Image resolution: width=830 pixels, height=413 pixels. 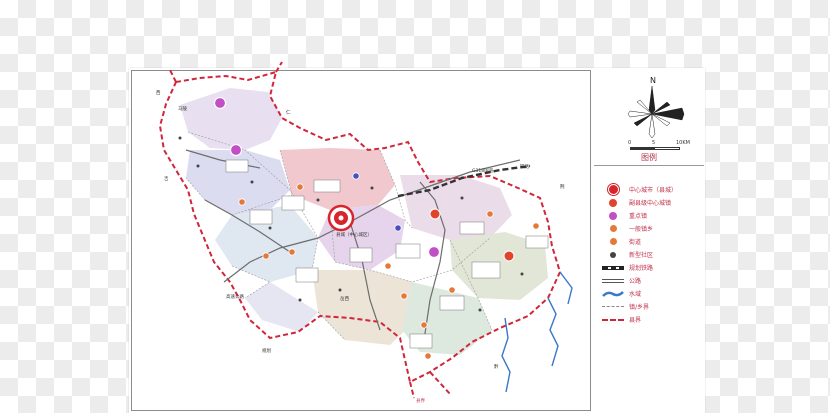 What do you see at coordinates (652, 267) in the screenshot?
I see `legend-item-railway: 规划铁路` at bounding box center [652, 267].